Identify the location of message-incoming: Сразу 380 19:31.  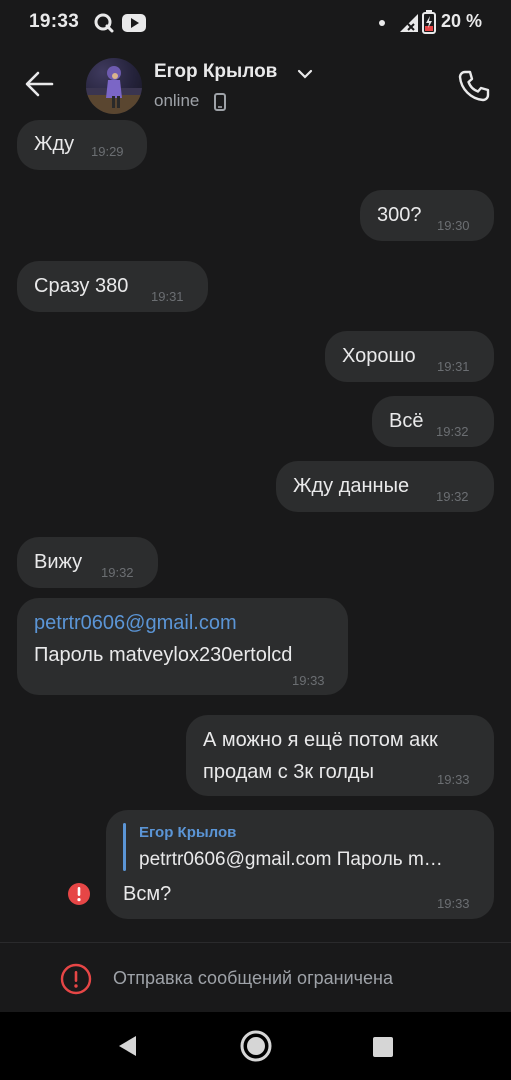
(112, 286).